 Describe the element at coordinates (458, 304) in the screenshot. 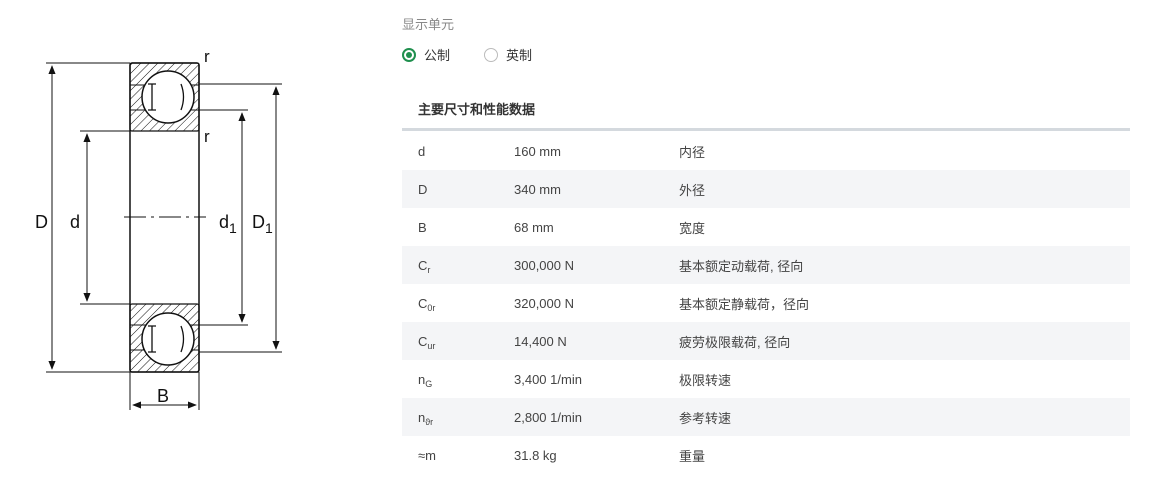

I see `row-symbol: C0r` at that location.